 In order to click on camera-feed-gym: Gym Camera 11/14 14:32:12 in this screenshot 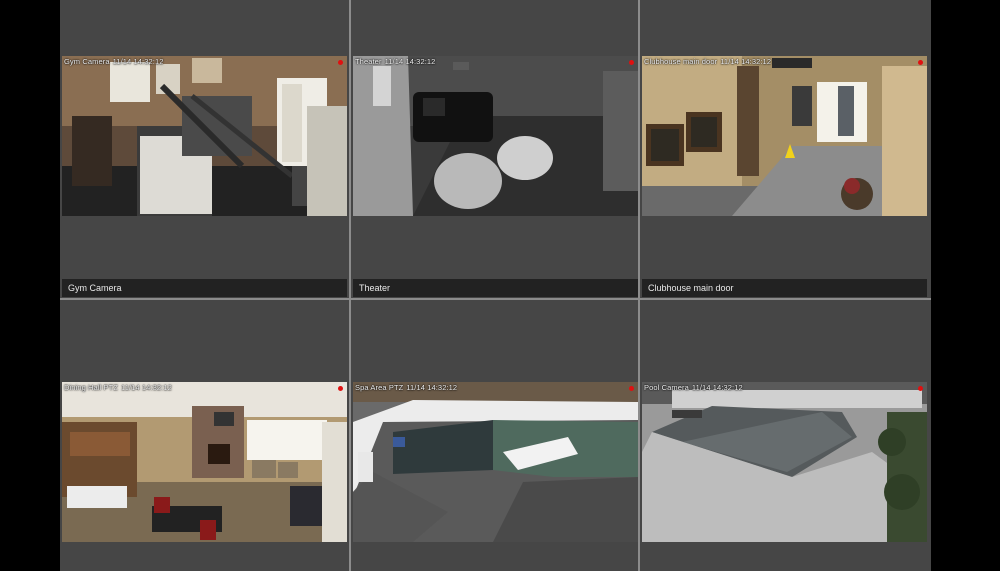, I will do `click(204, 136)`.